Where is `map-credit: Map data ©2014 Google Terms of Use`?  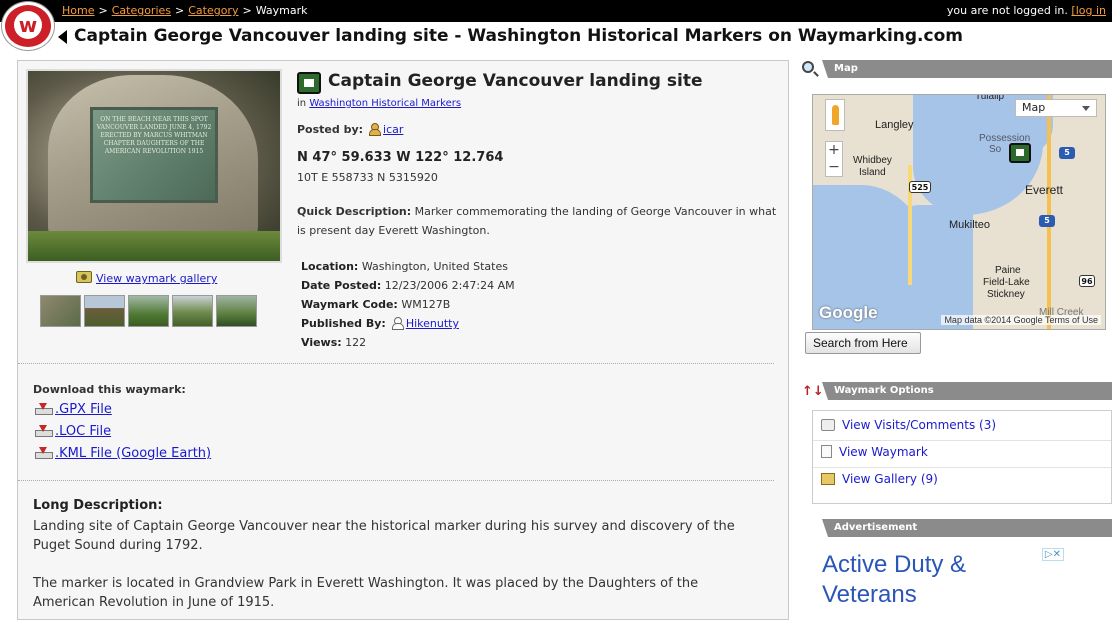 map-credit: Map data ©2014 Google Terms of Use is located at coordinates (1021, 320).